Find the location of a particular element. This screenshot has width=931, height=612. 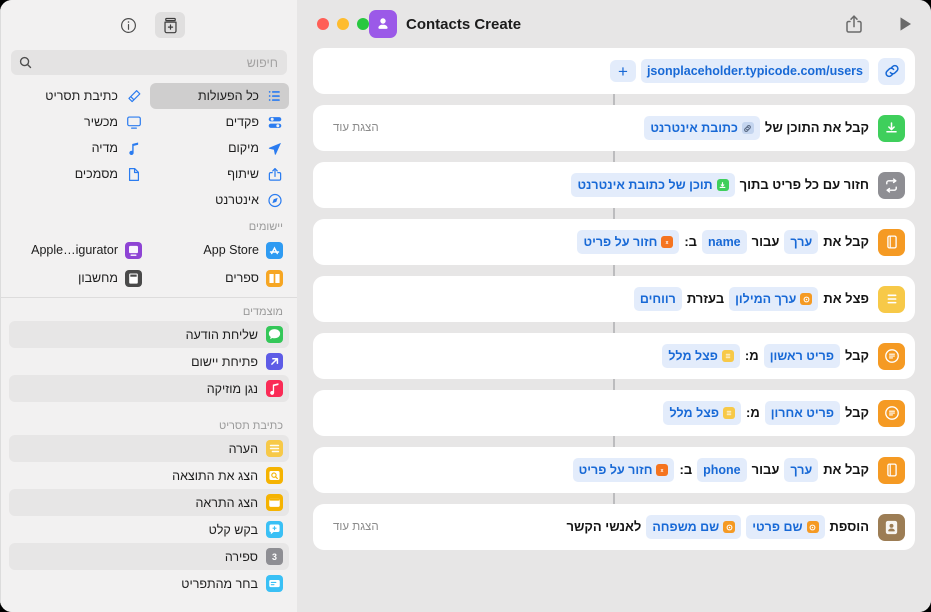

action-text: הוספת is located at coordinates (849, 526).